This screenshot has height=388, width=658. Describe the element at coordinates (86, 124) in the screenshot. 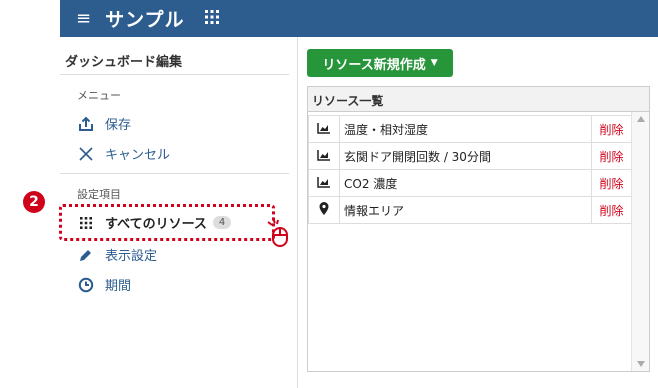

I see `upload-icon` at that location.